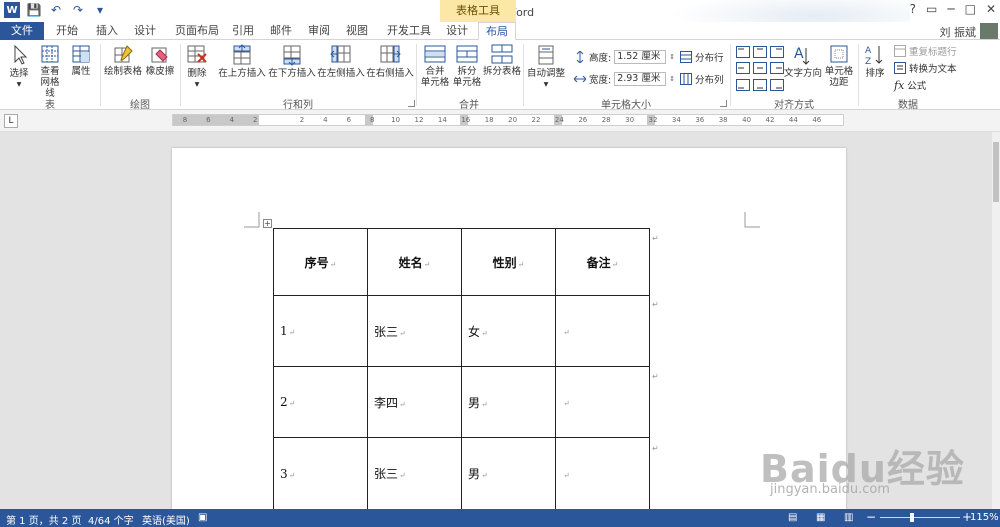  Describe the element at coordinates (989, 31) in the screenshot. I see `avatar` at that location.